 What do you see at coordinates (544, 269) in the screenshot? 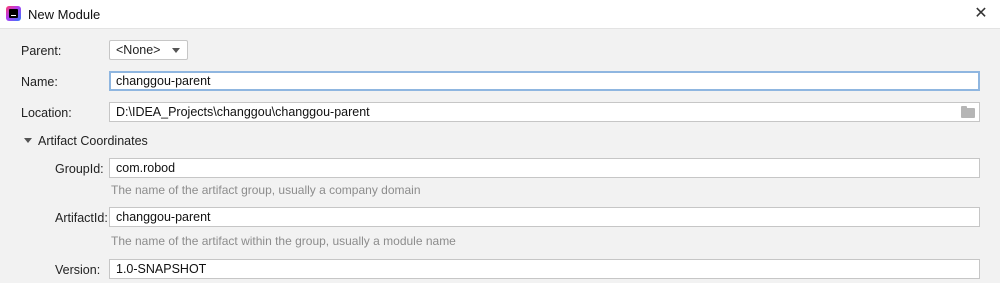
I see `version-input: 1.0-SNAPSHOT` at bounding box center [544, 269].